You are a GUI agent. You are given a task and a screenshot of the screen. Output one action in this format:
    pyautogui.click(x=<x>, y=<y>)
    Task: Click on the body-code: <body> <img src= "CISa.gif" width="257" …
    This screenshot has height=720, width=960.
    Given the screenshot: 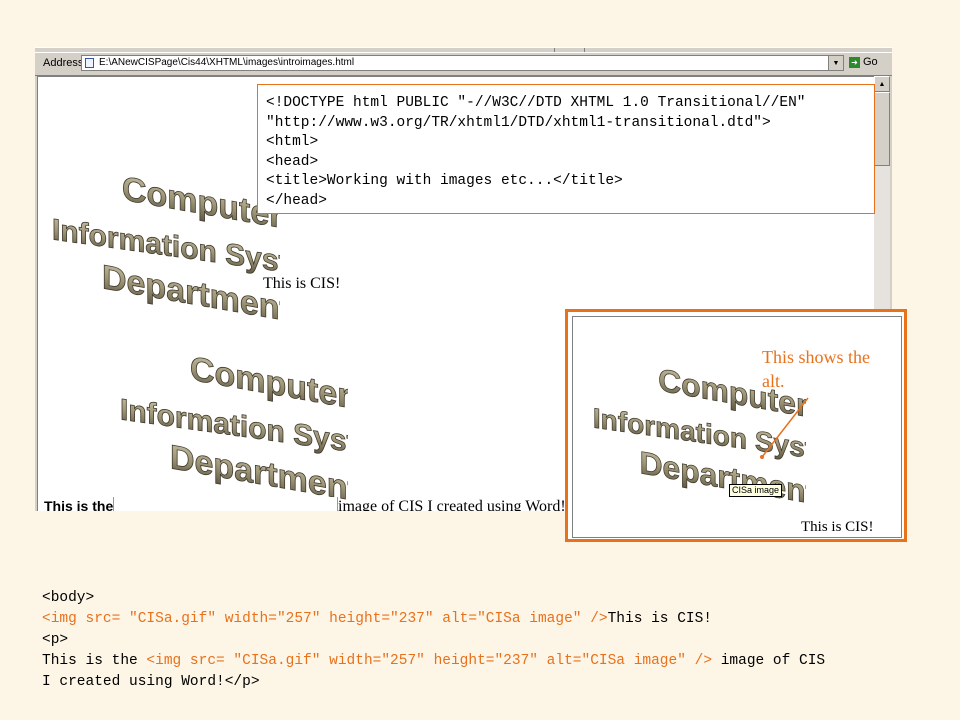 What is the action you would take?
    pyautogui.click(x=433, y=640)
    